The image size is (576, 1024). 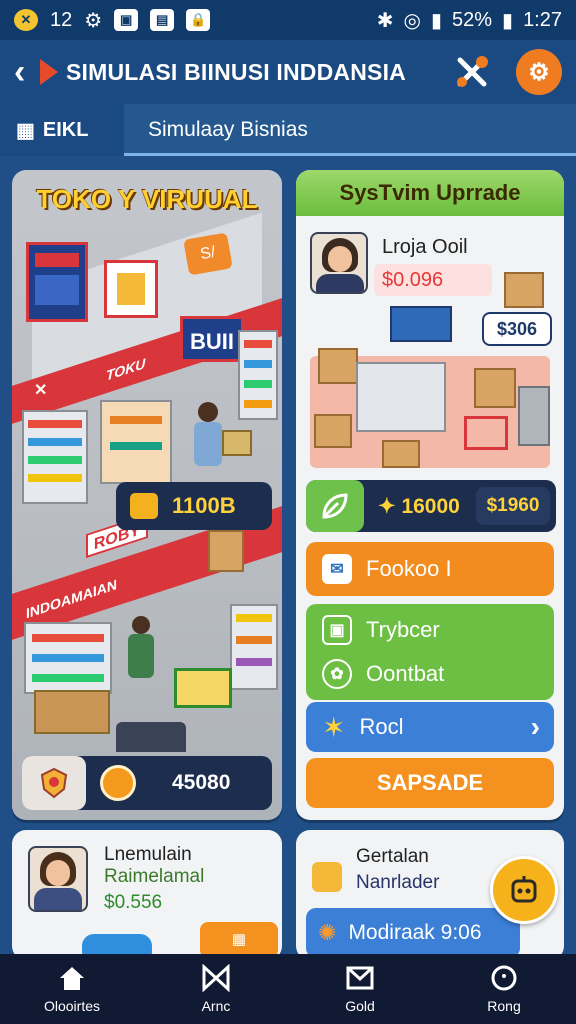 I want to click on upgrade-stat-value: ✦ 16000, so click(x=419, y=506).